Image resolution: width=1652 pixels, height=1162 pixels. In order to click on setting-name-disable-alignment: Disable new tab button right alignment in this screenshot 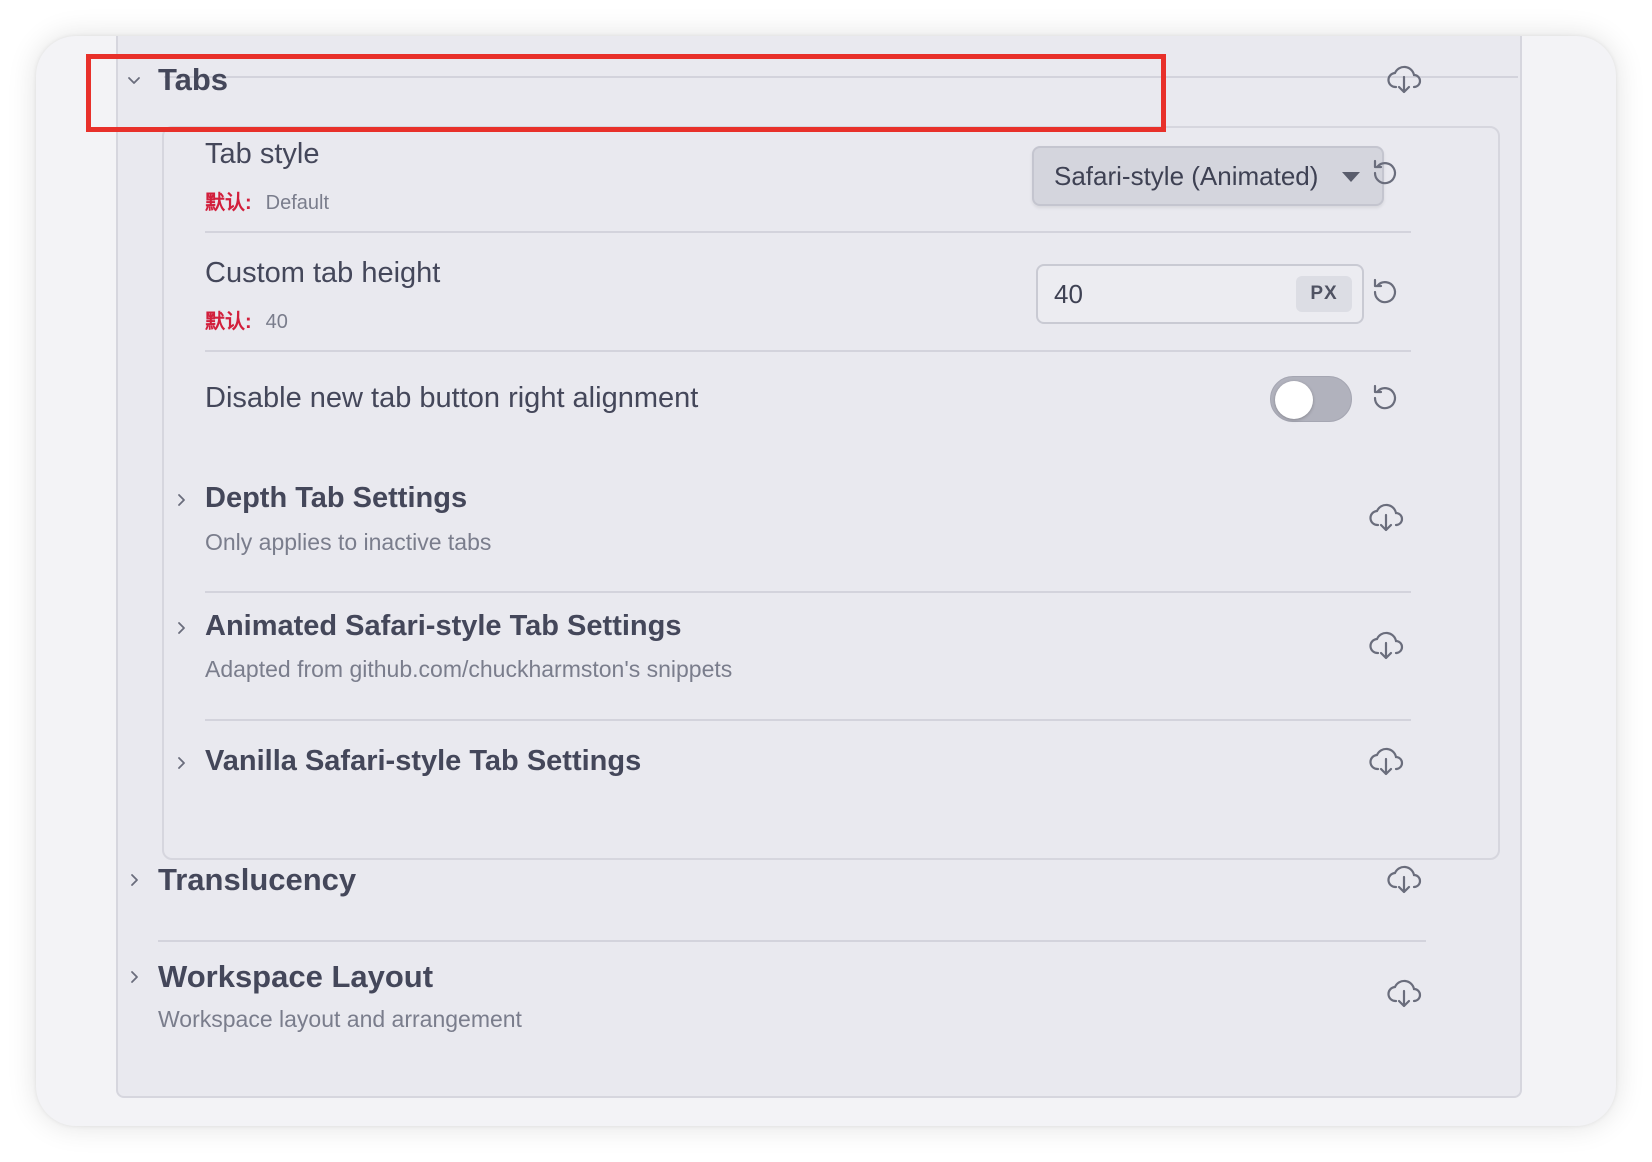, I will do `click(452, 398)`.